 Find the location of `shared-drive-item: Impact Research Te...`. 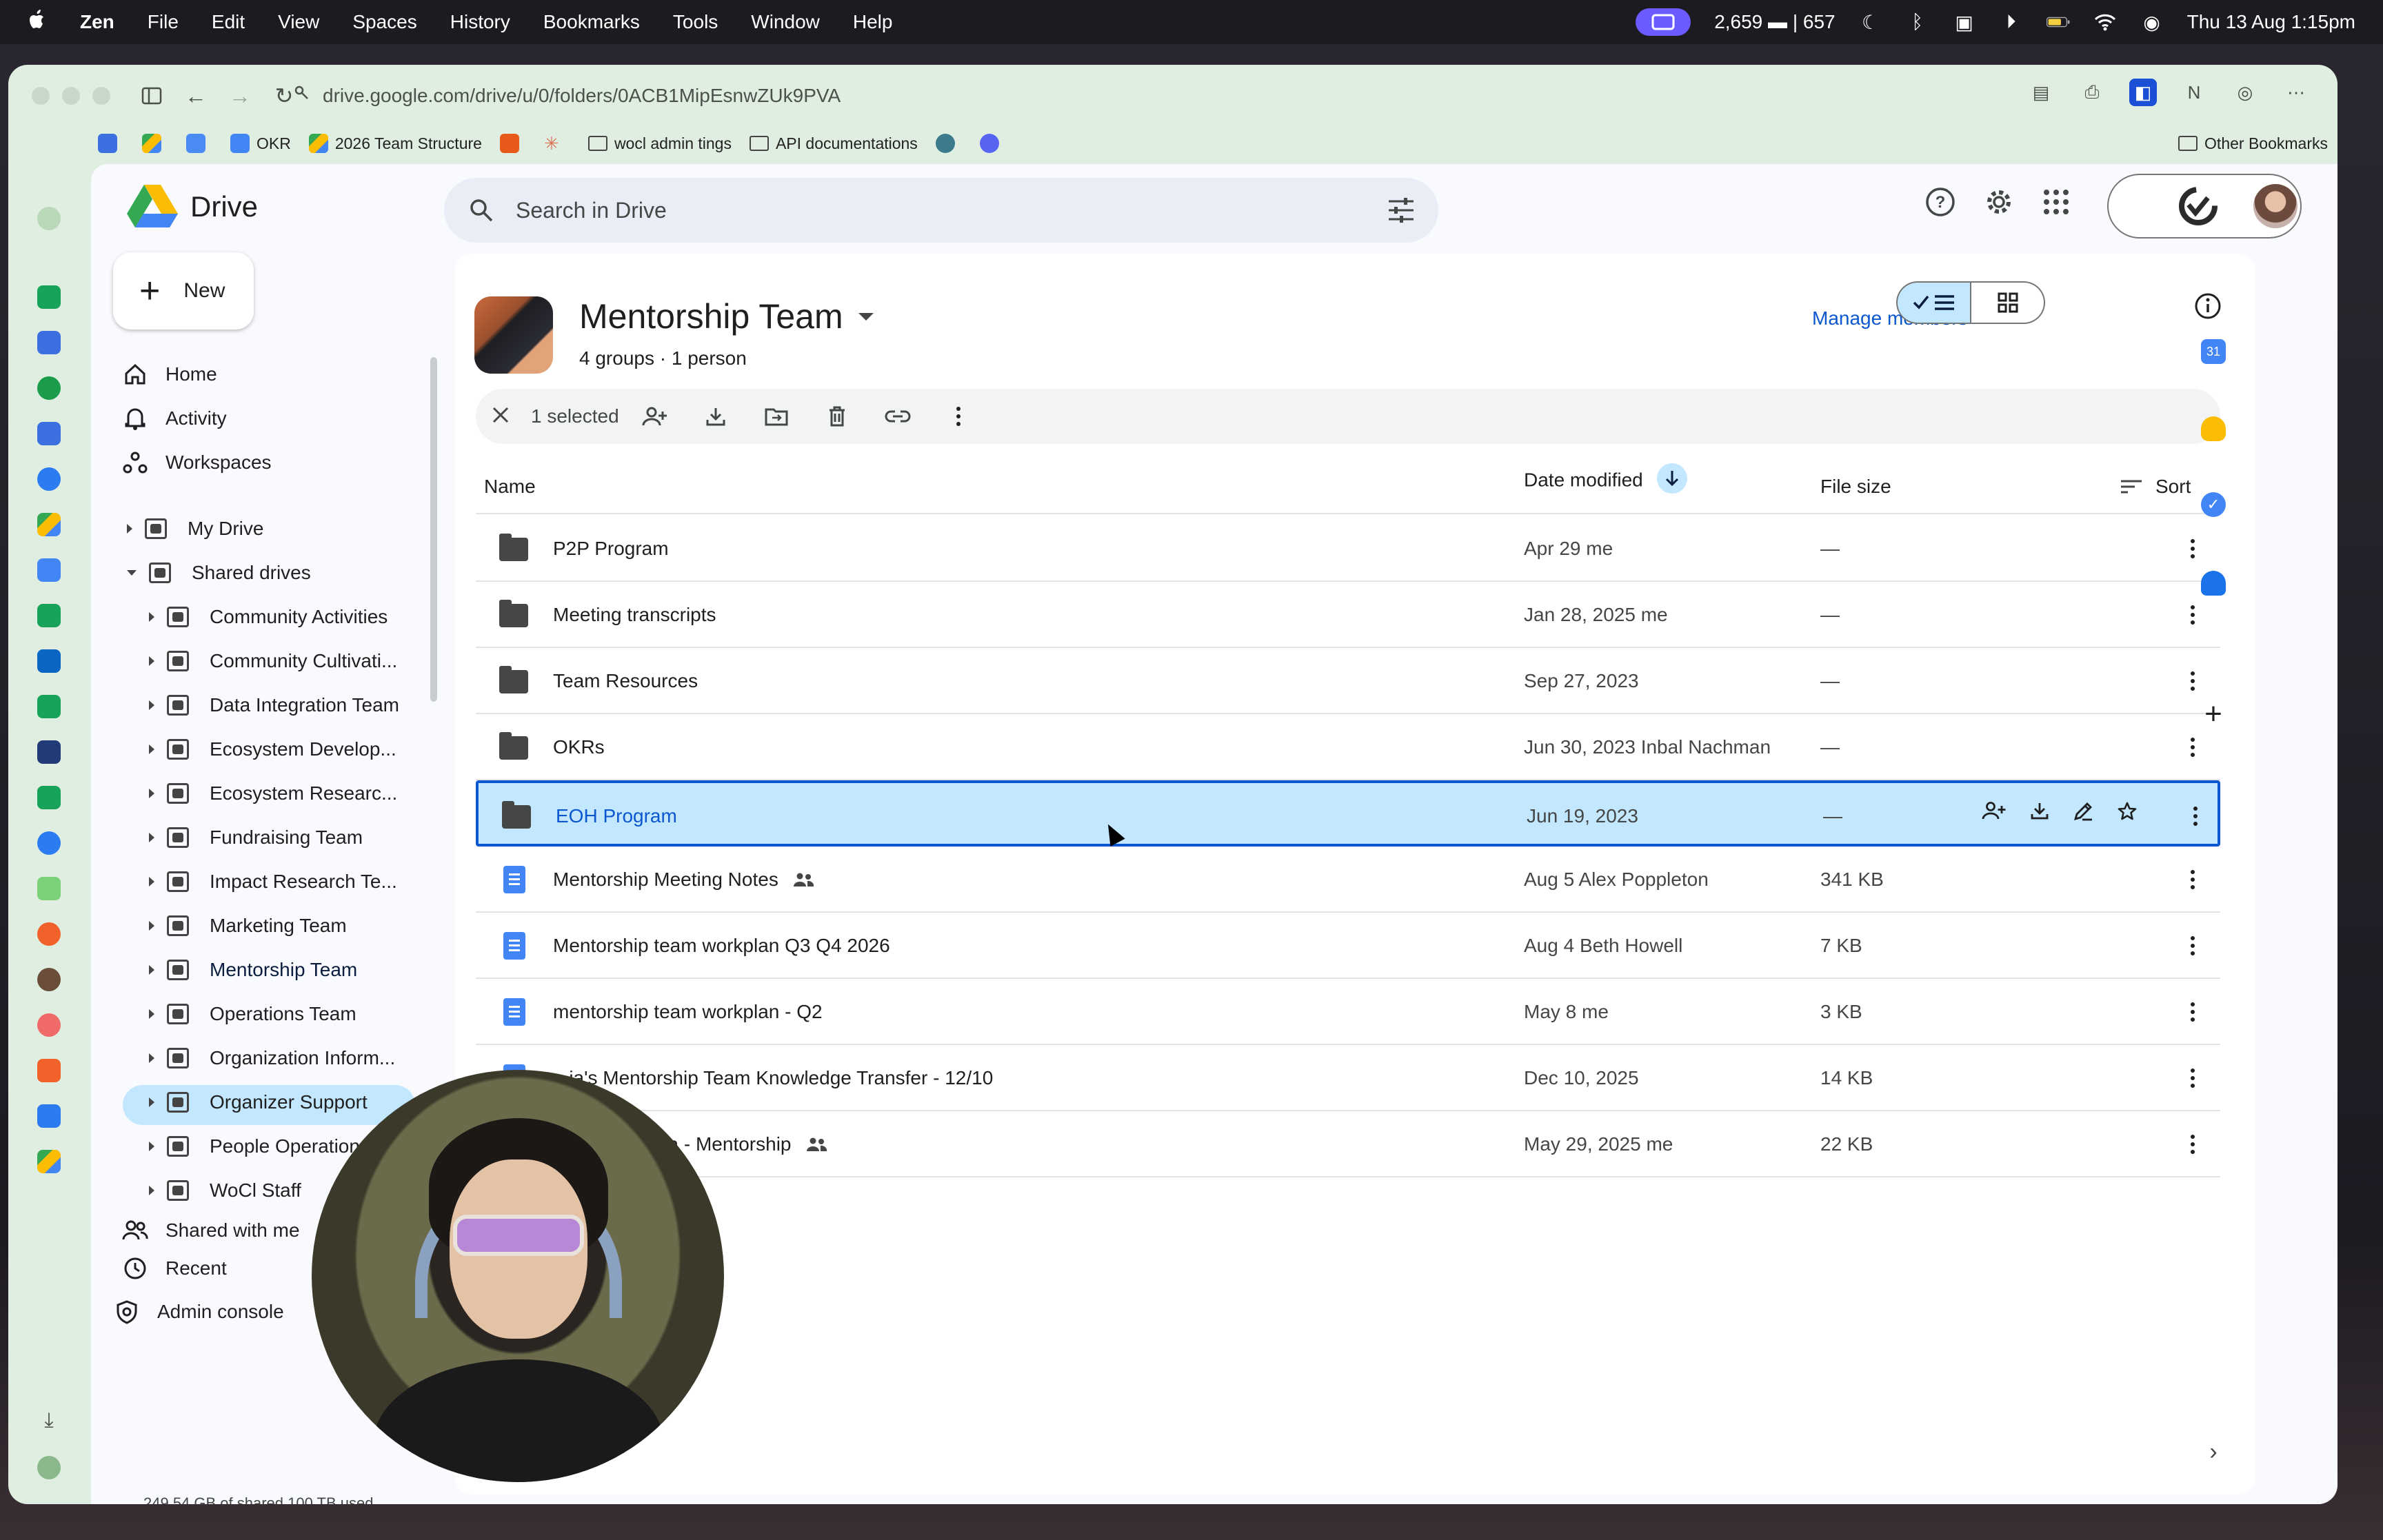

shared-drive-item: Impact Research Te... is located at coordinates (273, 882).